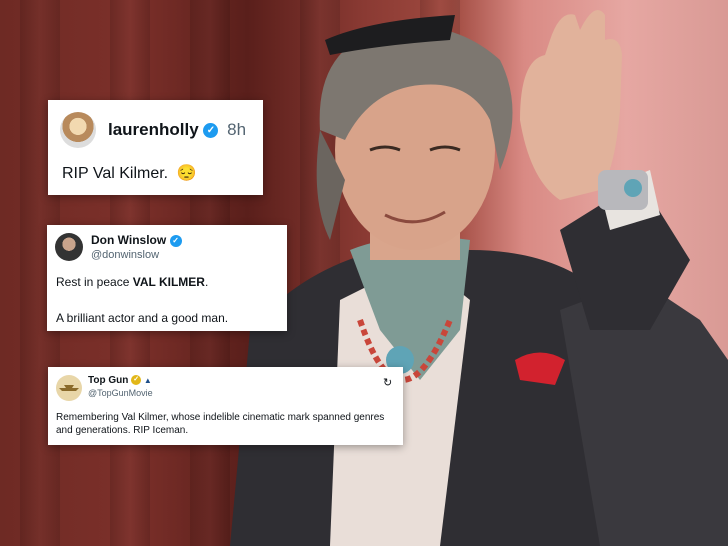  I want to click on tweet-display-name: Top Gun, so click(108, 380).